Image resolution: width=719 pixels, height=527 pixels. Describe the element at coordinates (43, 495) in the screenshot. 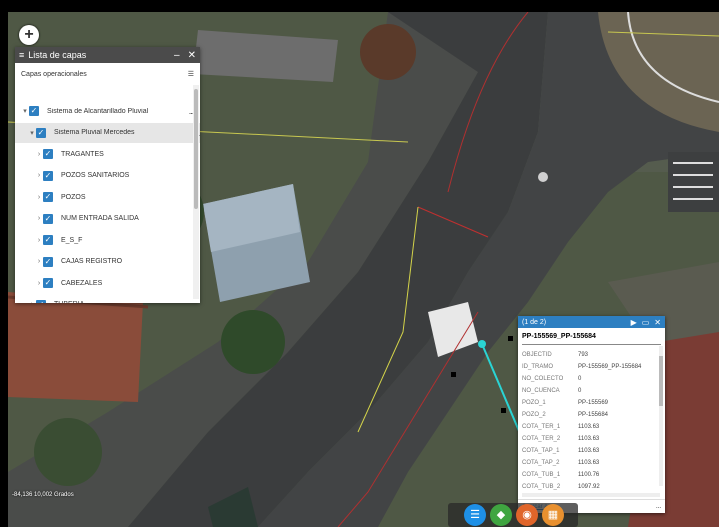

I see `coordinates-readout: -84,136 10,002 Grados` at that location.